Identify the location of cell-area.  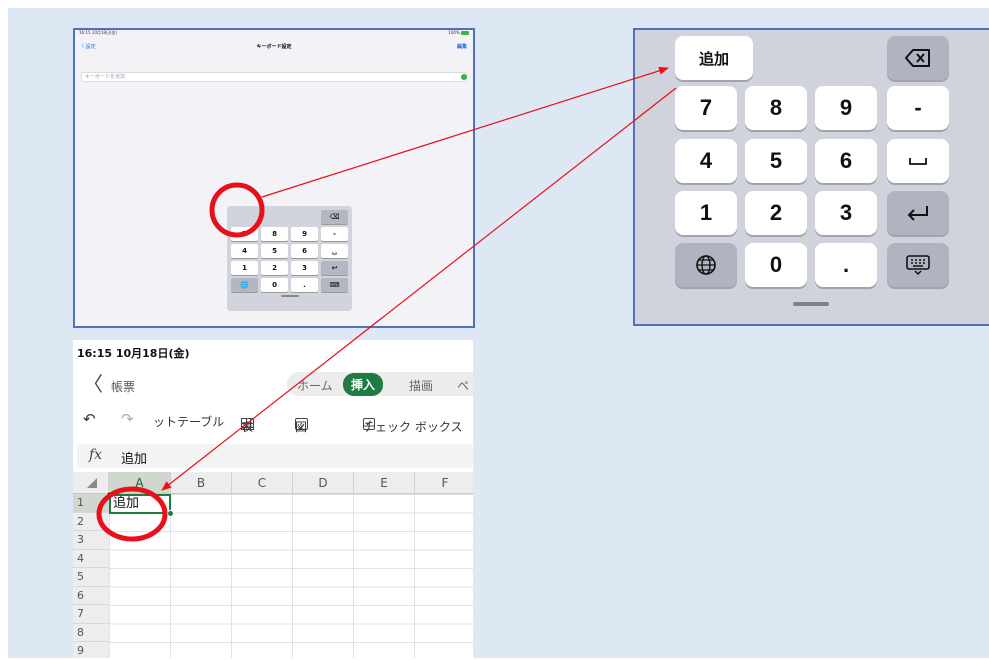
(291, 576).